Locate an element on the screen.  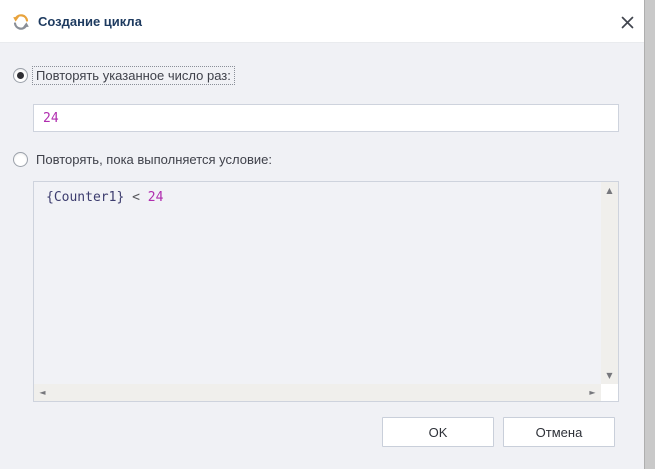
radio-repeat-count-label: Повторять указанное число раз: is located at coordinates (133, 75).